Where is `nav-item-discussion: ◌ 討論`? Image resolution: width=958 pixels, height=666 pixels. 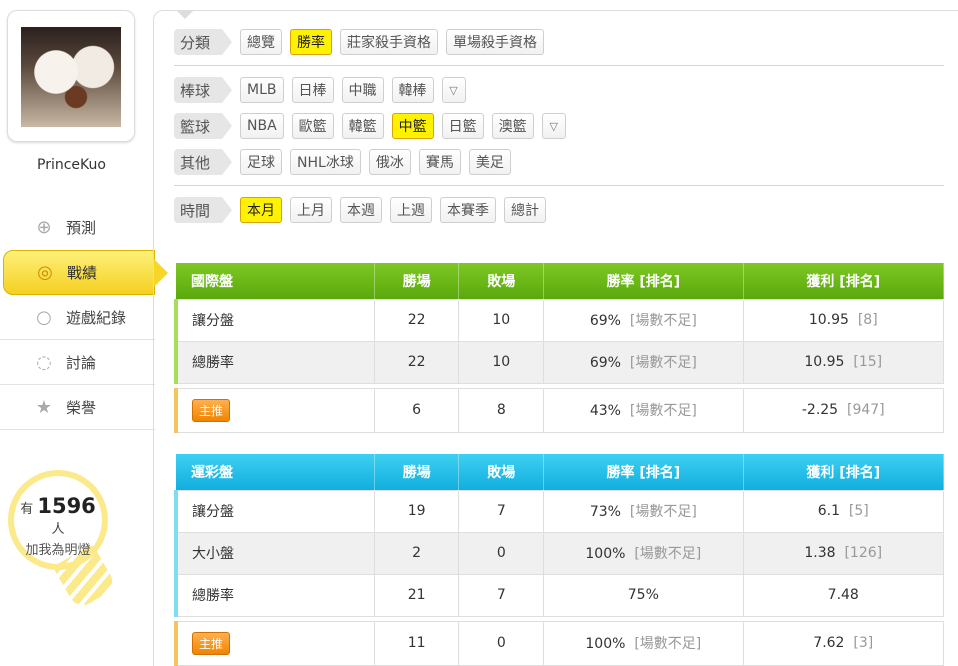
nav-item-discussion: ◌ 討論 is located at coordinates (77, 362).